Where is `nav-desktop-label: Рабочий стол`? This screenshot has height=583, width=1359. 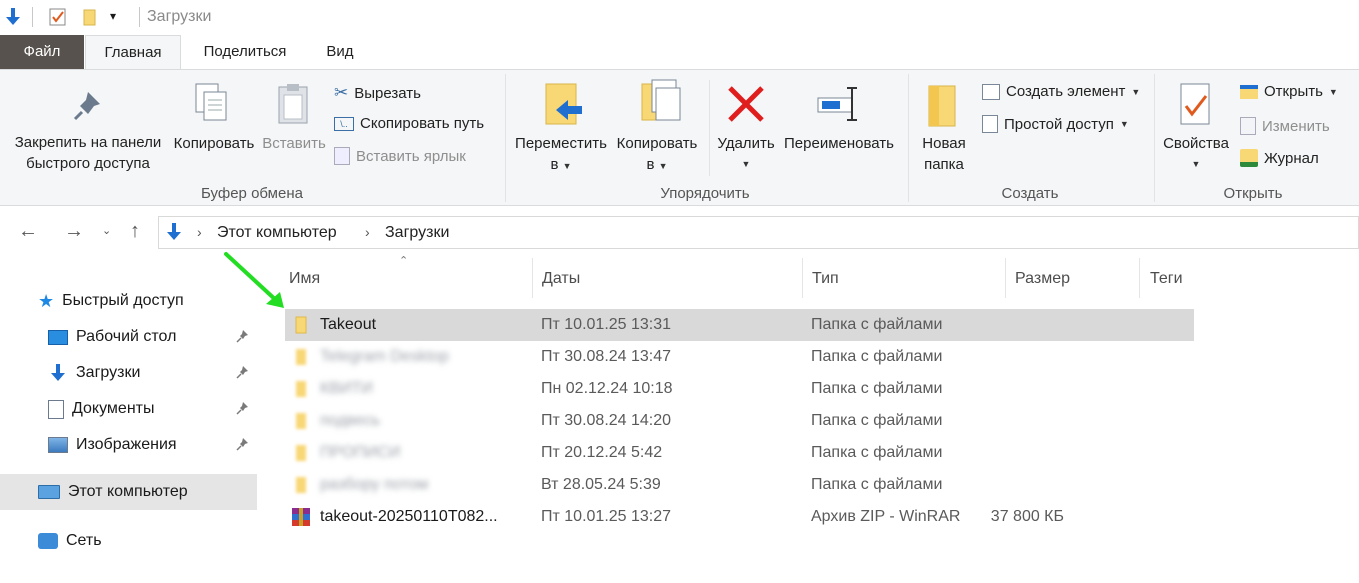
nav-desktop-label: Рабочий стол is located at coordinates (126, 336).